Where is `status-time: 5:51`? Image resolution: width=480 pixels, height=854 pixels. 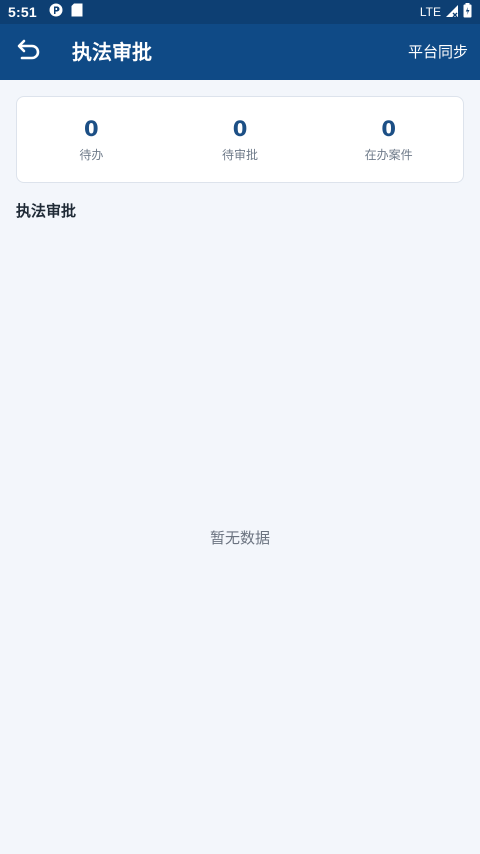 status-time: 5:51 is located at coordinates (22, 12).